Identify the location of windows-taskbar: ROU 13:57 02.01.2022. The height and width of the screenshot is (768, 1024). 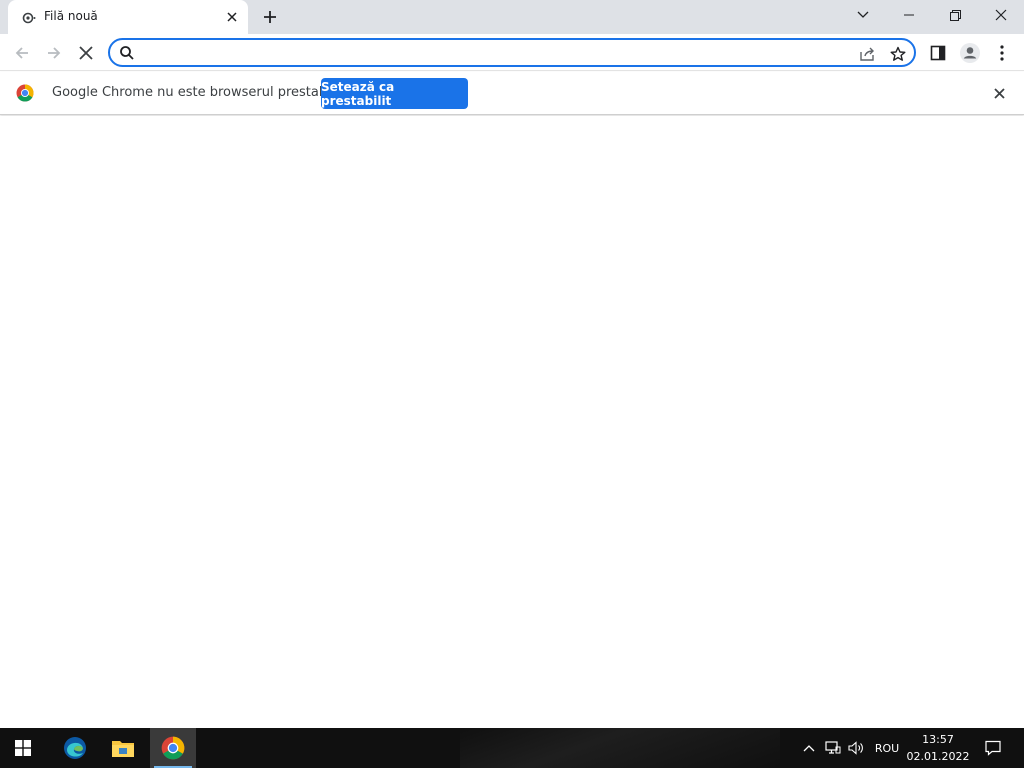
(512, 748).